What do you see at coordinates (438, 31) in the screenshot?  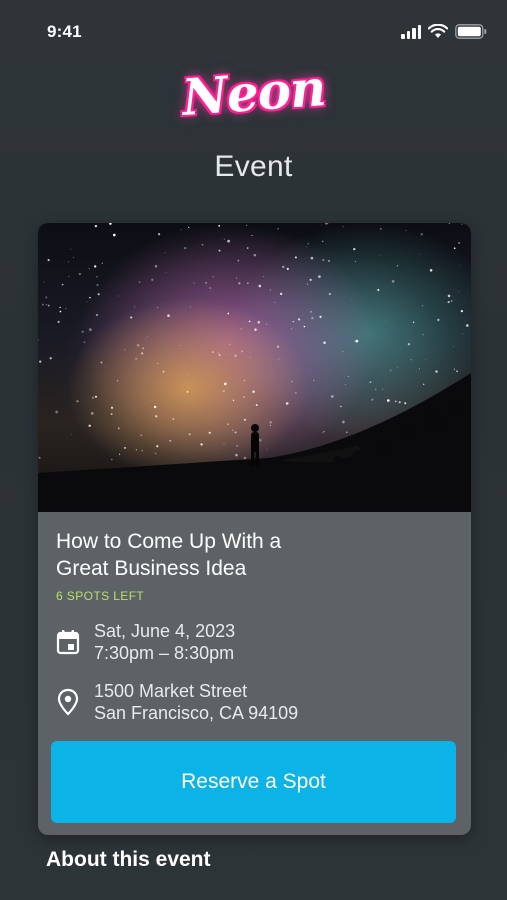 I see `wifi-icon` at bounding box center [438, 31].